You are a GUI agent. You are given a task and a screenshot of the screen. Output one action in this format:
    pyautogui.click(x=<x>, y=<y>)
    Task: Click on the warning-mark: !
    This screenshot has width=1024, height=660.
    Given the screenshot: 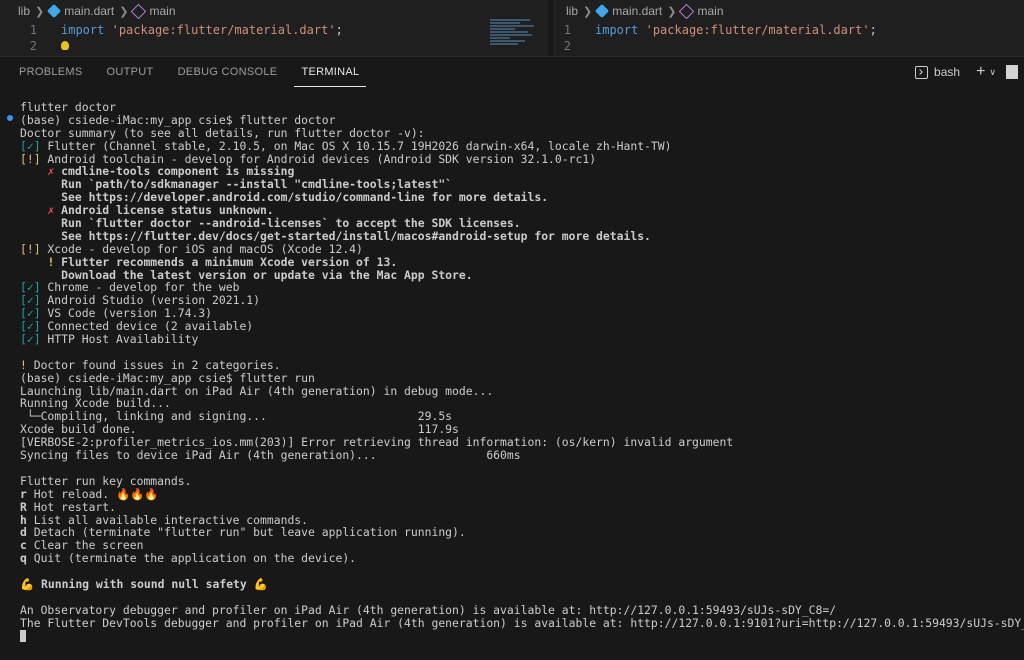 What is the action you would take?
    pyautogui.click(x=23, y=364)
    